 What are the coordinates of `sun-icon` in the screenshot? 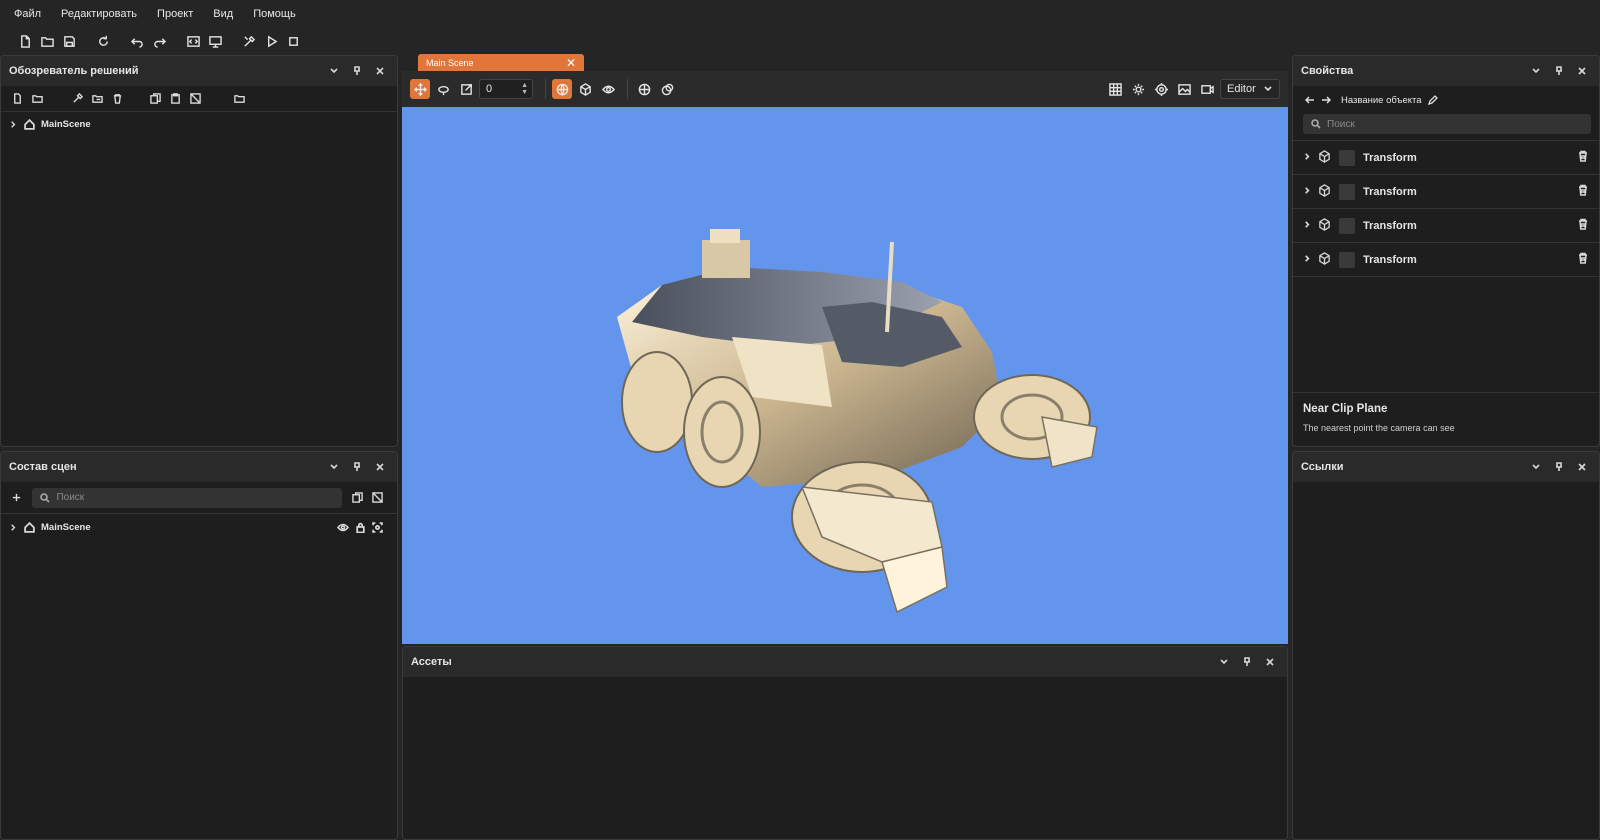 It's located at (1138, 89).